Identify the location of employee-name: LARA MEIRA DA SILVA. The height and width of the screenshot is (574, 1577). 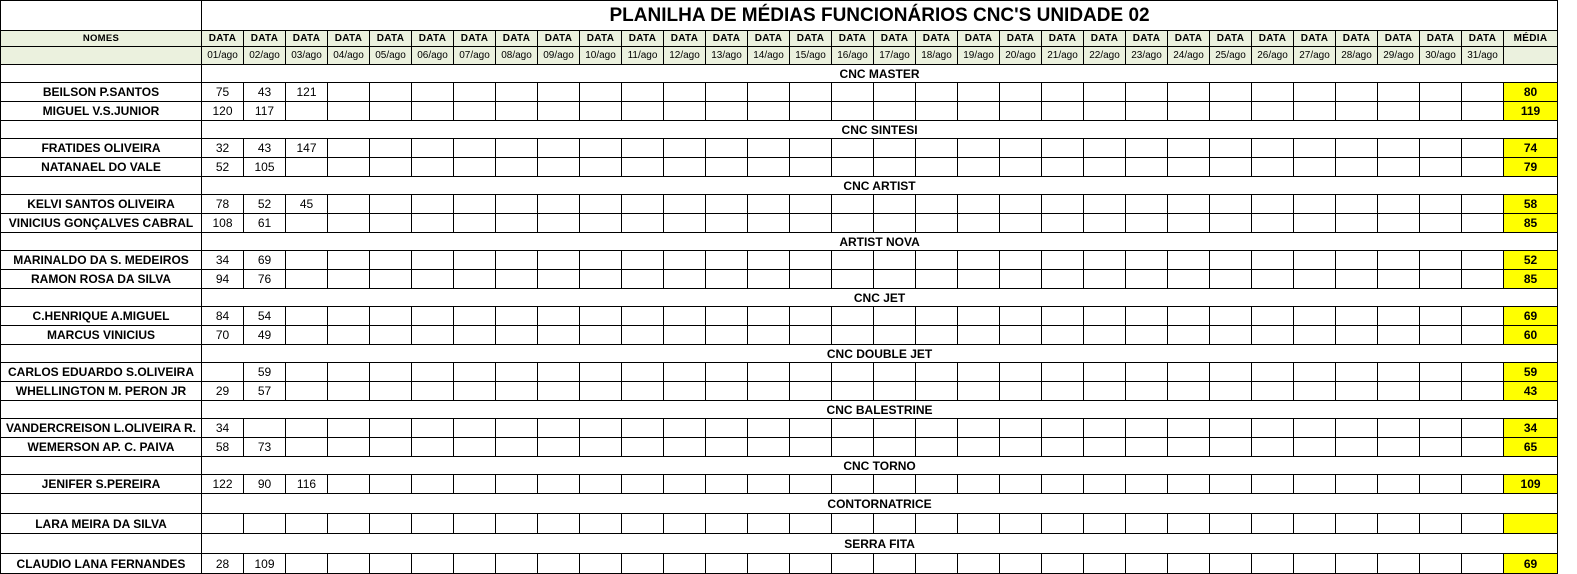
(101, 523).